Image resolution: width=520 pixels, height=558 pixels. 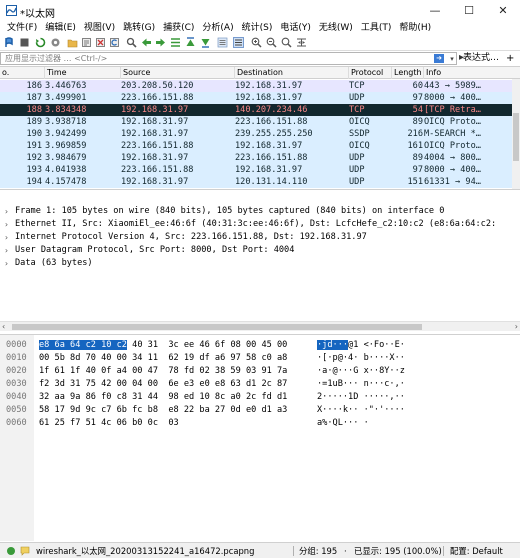 I want to click on colorize-icon, so click(x=238, y=42).